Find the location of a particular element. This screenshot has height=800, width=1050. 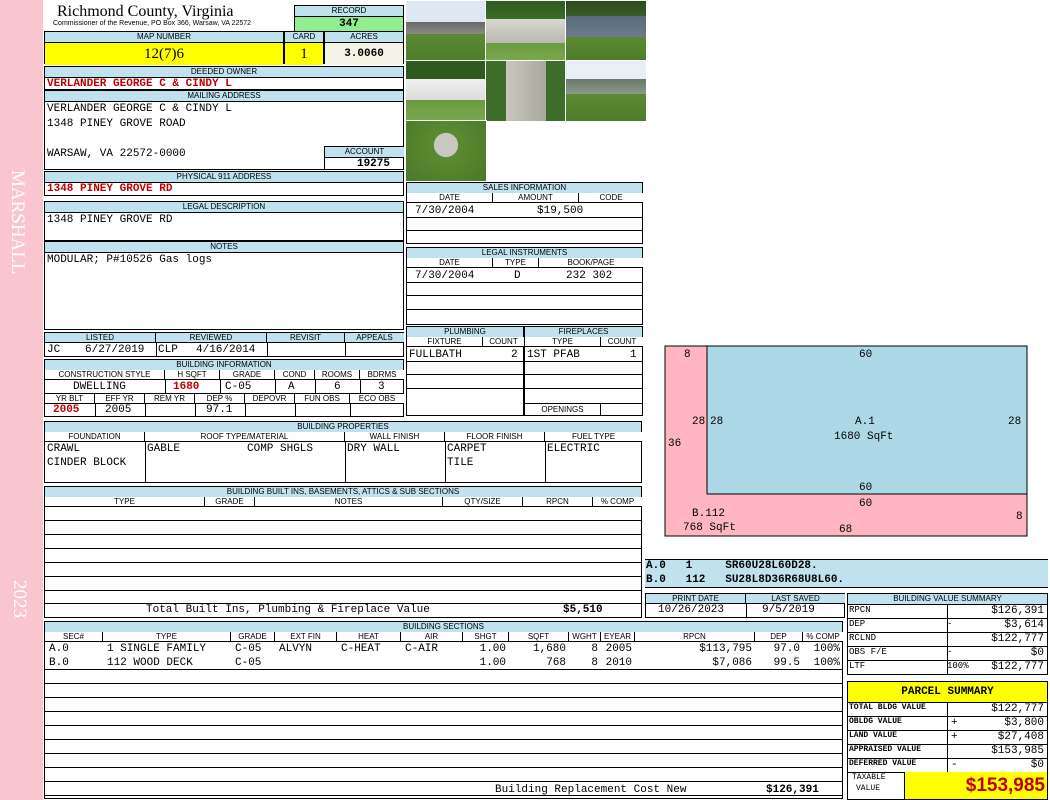

bs-header: SEC# is located at coordinates (74, 637).